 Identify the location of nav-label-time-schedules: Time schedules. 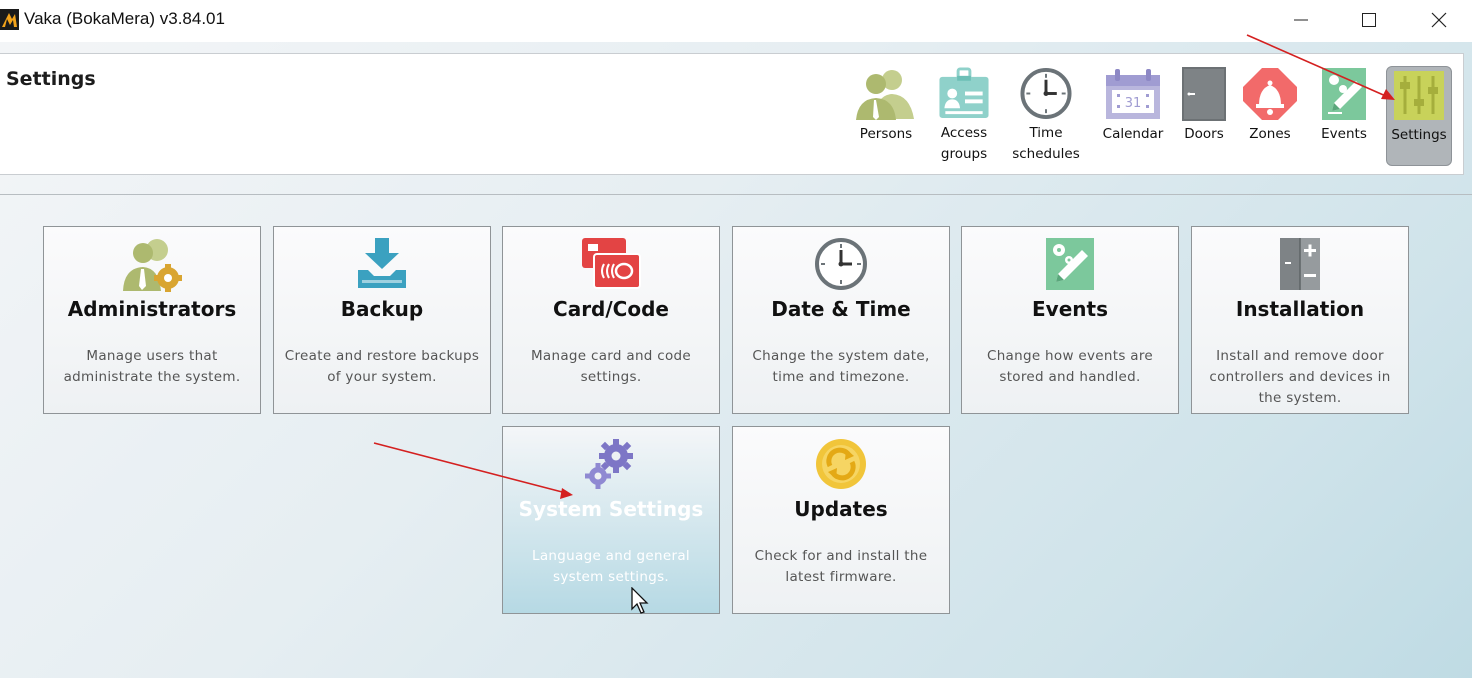
(1046, 143).